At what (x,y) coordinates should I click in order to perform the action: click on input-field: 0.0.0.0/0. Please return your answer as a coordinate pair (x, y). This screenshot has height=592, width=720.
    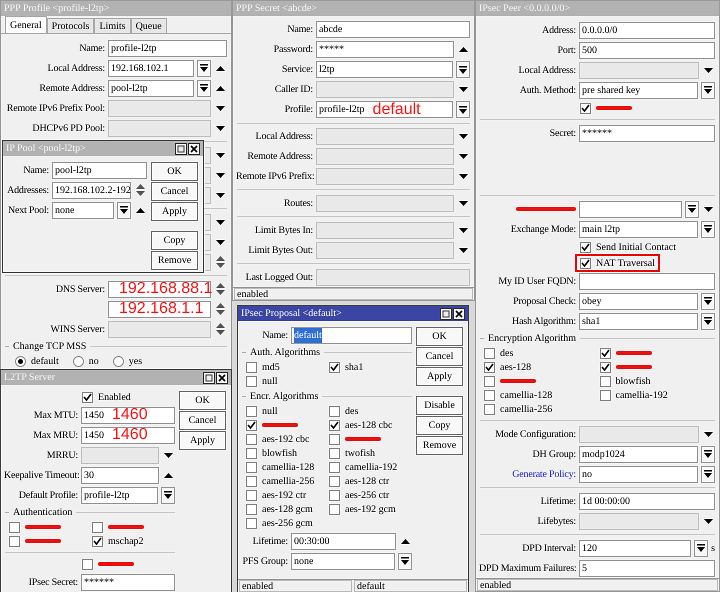
    Looking at the image, I should click on (647, 30).